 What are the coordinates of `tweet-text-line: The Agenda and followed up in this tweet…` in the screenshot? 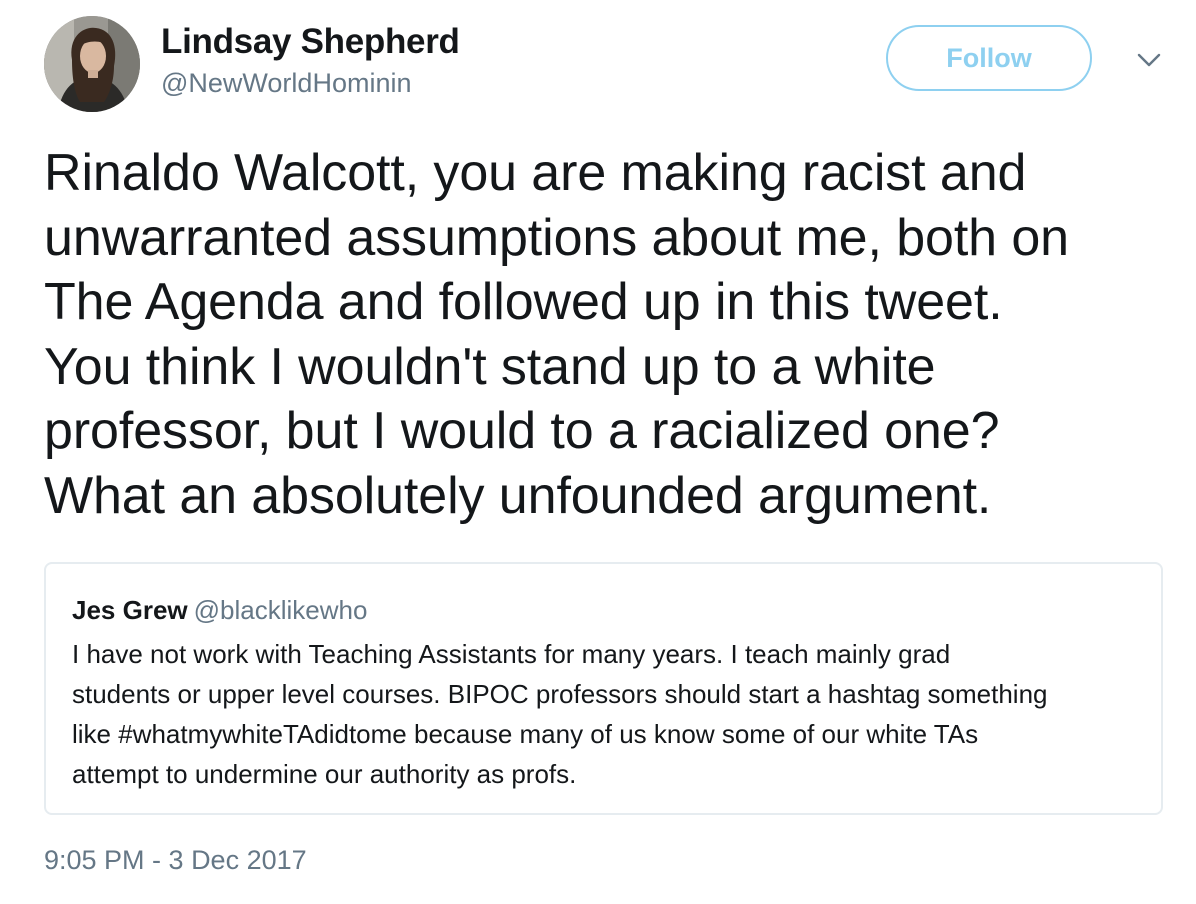 It's located at (523, 302).